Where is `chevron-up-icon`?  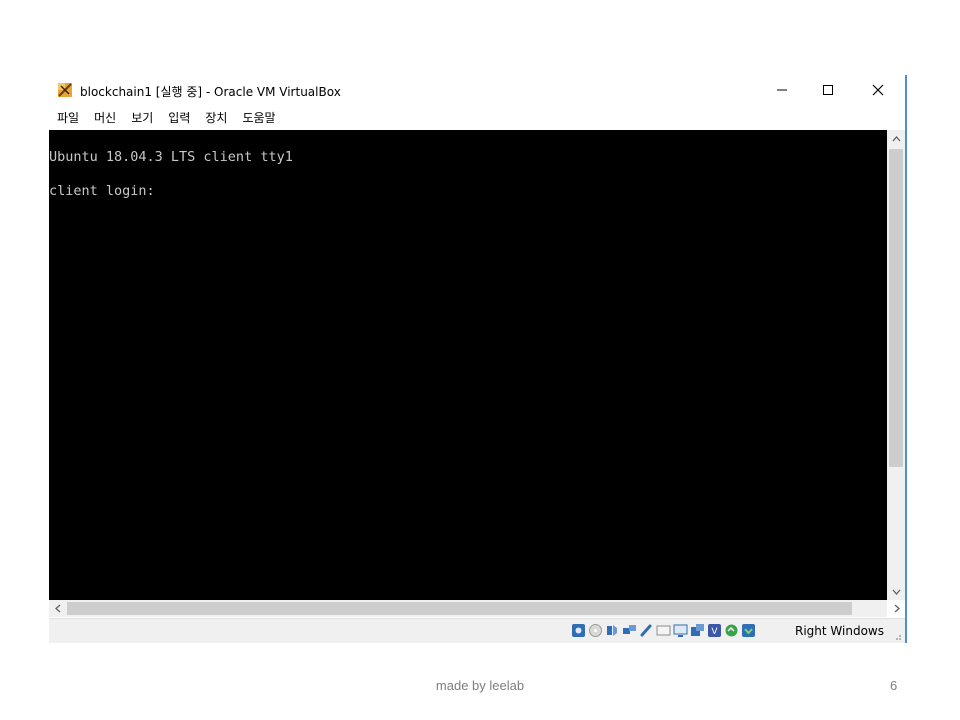
chevron-up-icon is located at coordinates (896, 138).